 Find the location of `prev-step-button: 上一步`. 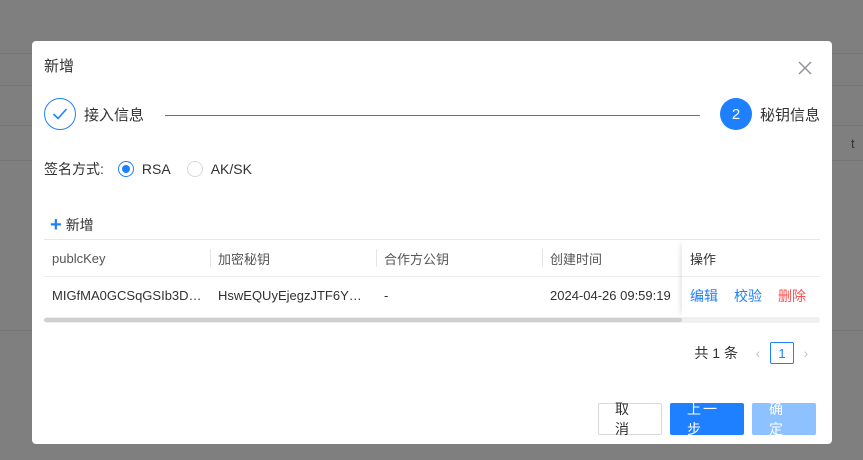

prev-step-button: 上一步 is located at coordinates (707, 419).